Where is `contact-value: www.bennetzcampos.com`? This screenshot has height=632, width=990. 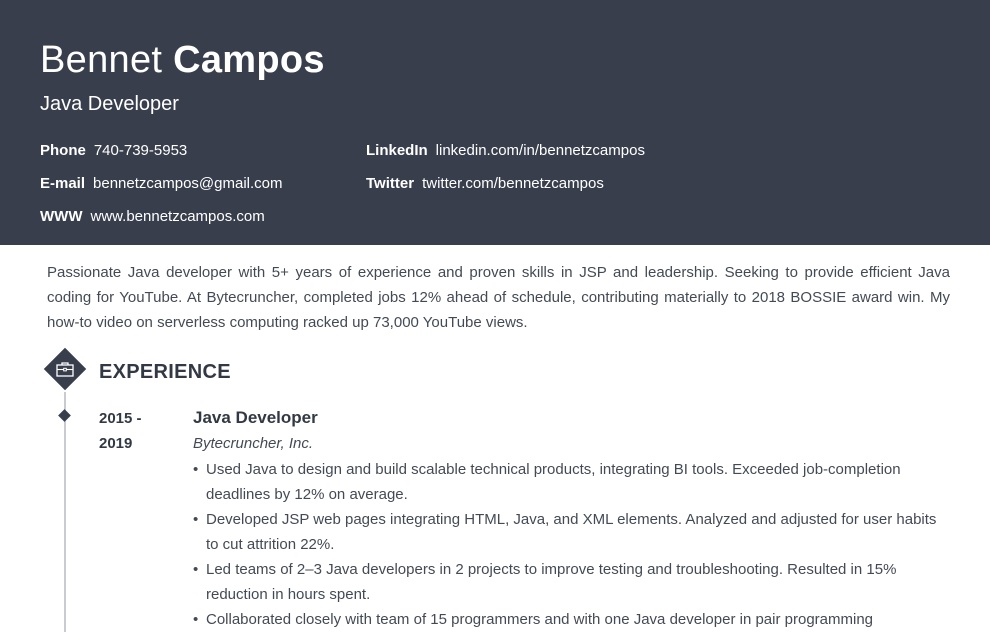
contact-value: www.bennetzcampos.com is located at coordinates (177, 216).